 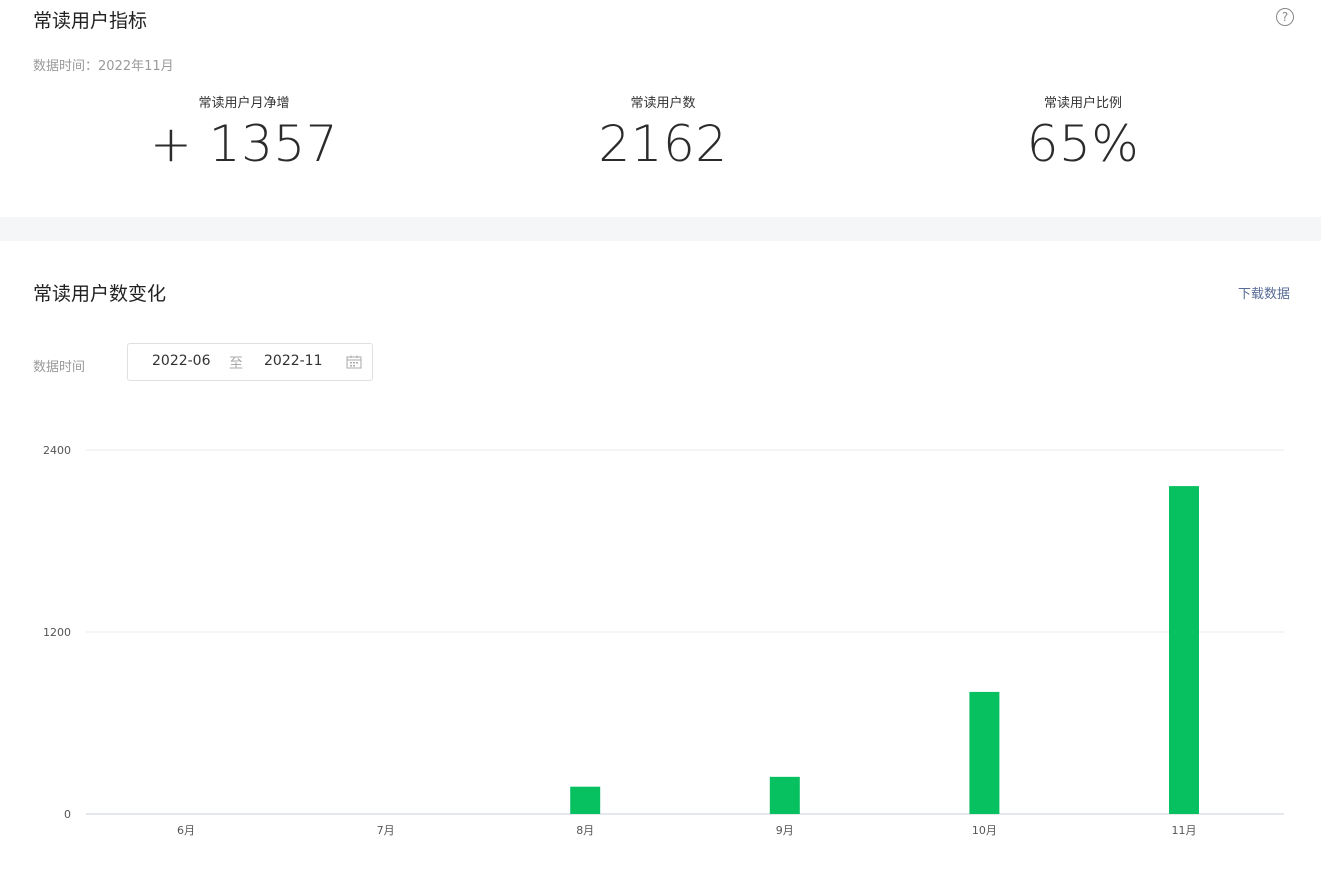 I want to click on x-tick-label: 6月, so click(x=186, y=830).